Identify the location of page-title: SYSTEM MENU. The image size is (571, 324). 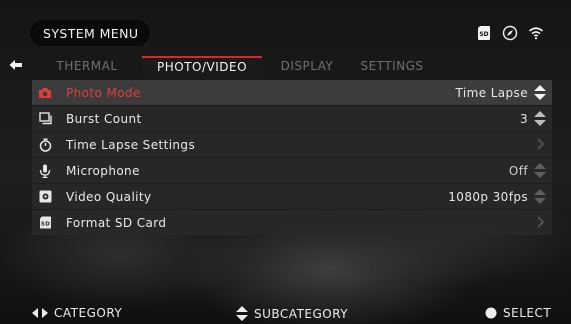
(91, 33).